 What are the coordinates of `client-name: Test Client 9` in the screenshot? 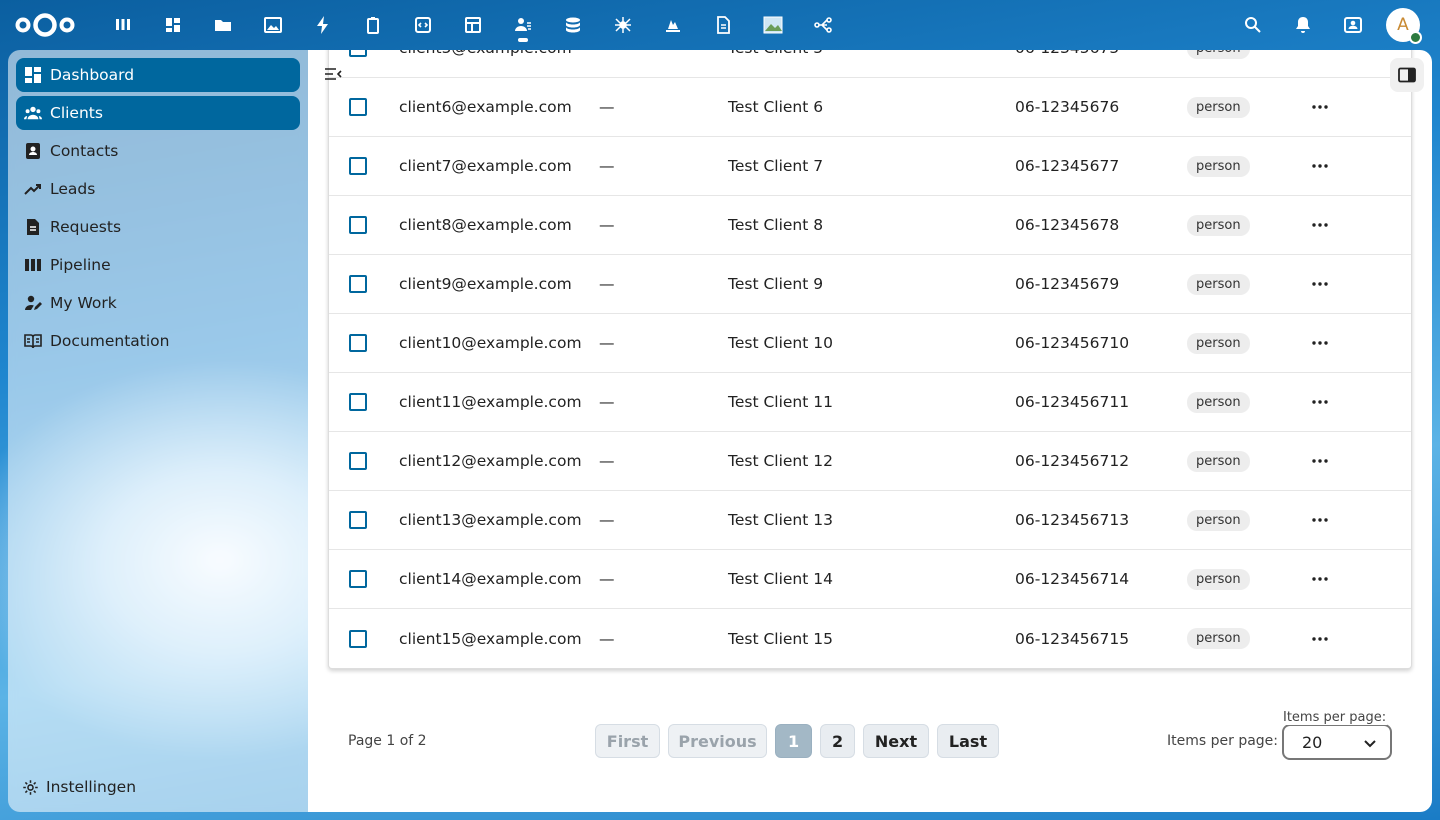 It's located at (776, 284).